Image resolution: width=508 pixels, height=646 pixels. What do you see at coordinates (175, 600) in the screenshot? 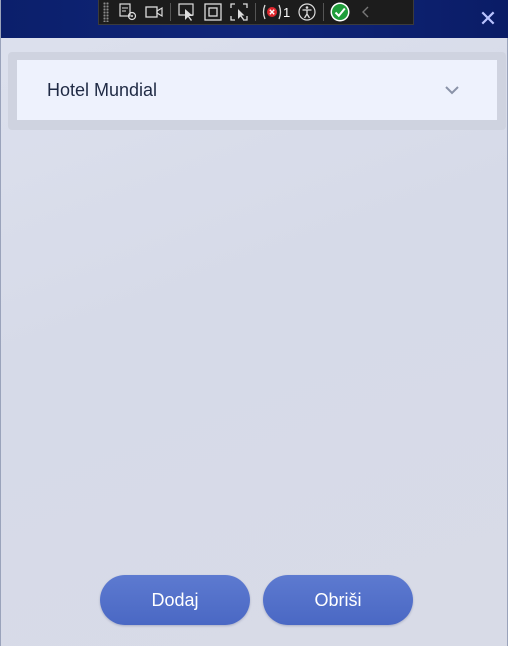
I see `add-button: Dodaj` at bounding box center [175, 600].